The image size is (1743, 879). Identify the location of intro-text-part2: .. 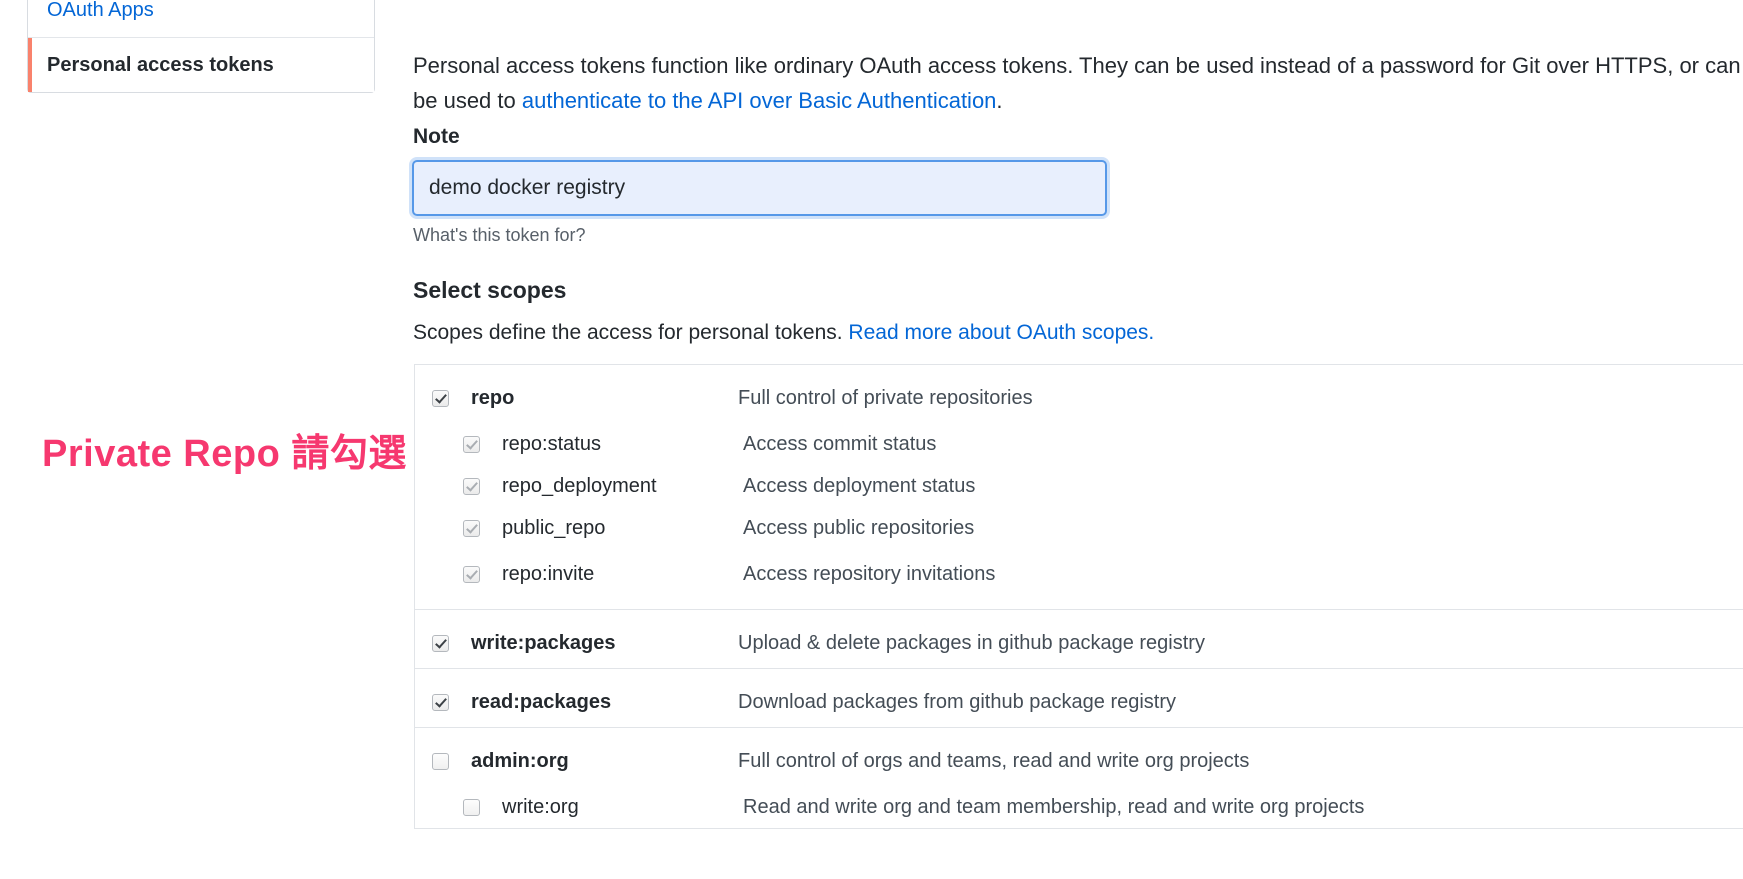
(999, 100).